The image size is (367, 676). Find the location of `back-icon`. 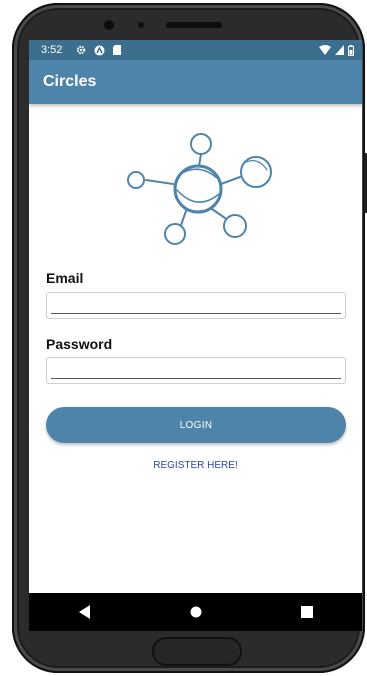

back-icon is located at coordinates (84, 612).